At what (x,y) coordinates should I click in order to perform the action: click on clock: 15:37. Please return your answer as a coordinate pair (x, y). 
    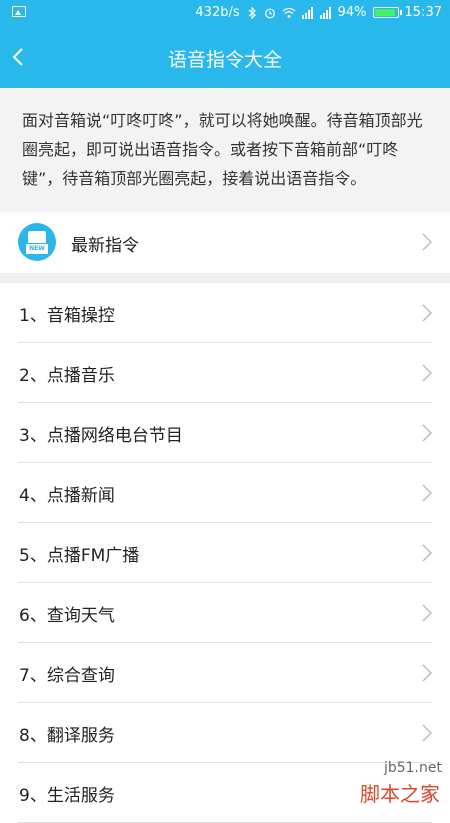
    Looking at the image, I should click on (423, 12).